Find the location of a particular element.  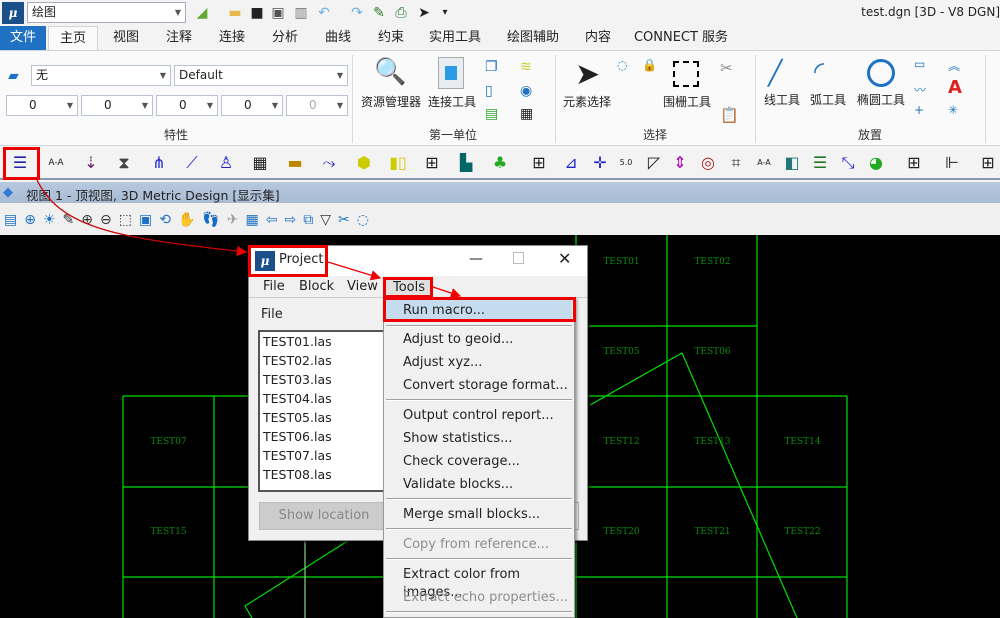

references-icon: ❐ is located at coordinates (491, 67).